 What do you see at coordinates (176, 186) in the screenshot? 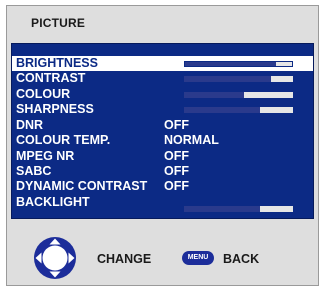
I see `dynamic-contrast-value: OFF` at bounding box center [176, 186].